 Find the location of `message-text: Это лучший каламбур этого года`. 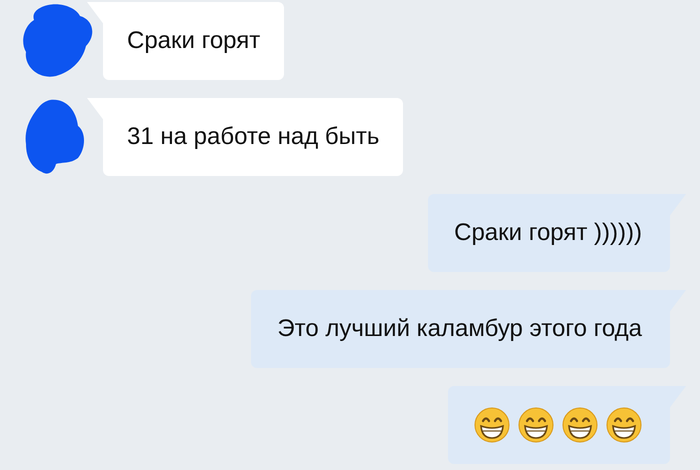

message-text: Это лучший каламбур этого года is located at coordinates (459, 329).